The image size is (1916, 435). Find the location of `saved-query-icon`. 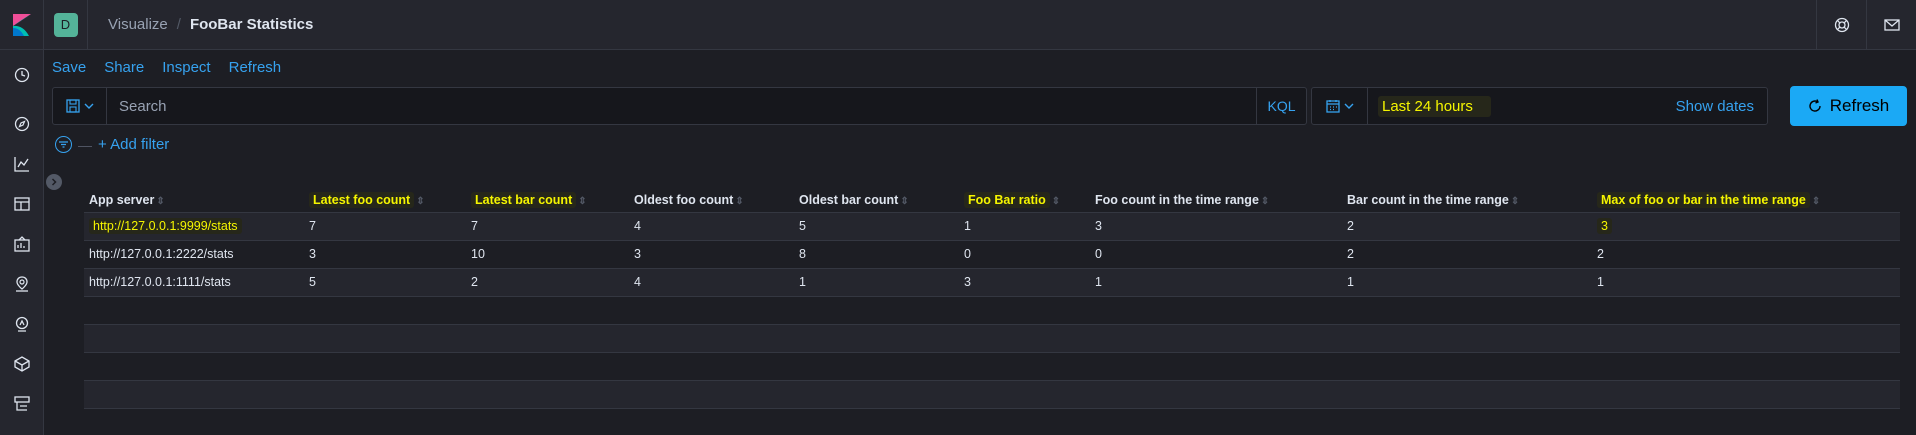

saved-query-icon is located at coordinates (72, 106).